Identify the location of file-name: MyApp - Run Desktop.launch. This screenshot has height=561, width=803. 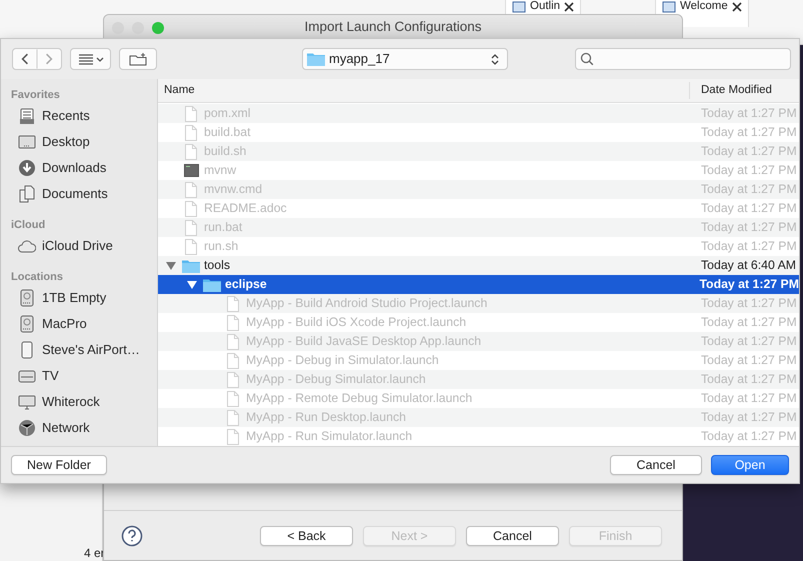
(326, 417).